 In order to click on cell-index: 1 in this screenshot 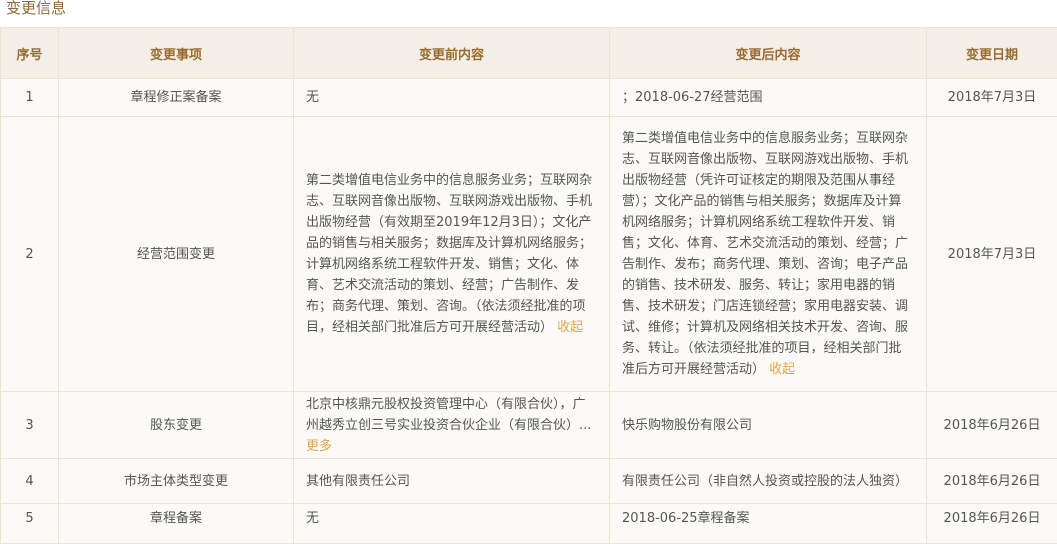, I will do `click(30, 98)`.